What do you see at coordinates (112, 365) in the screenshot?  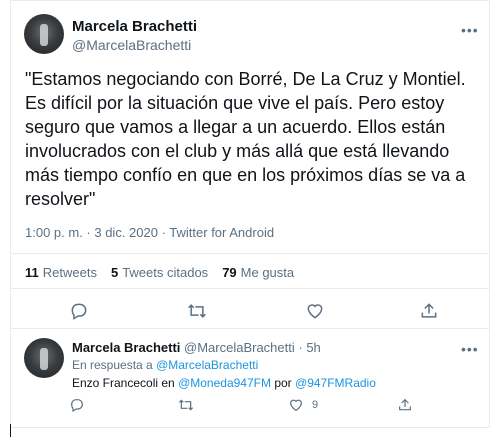 I see `reply-prefix: En respuesta a` at bounding box center [112, 365].